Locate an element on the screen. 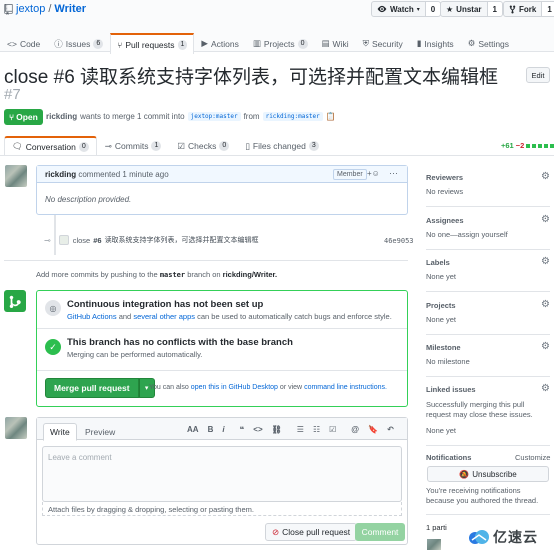 This screenshot has height=550, width=554. sidebar-linked-issues-title: Linked issues is located at coordinates (488, 389).